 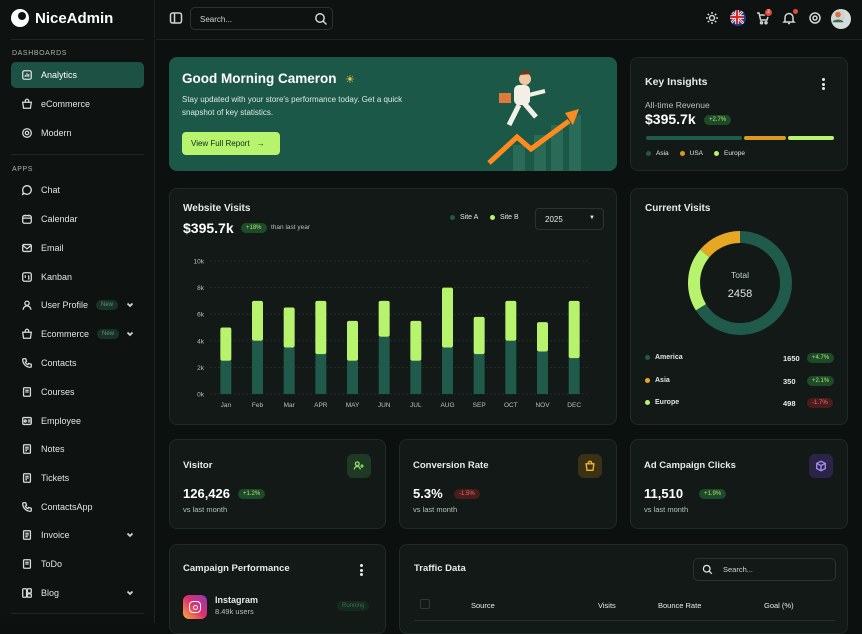 I want to click on notes-icon, so click(x=26, y=449).